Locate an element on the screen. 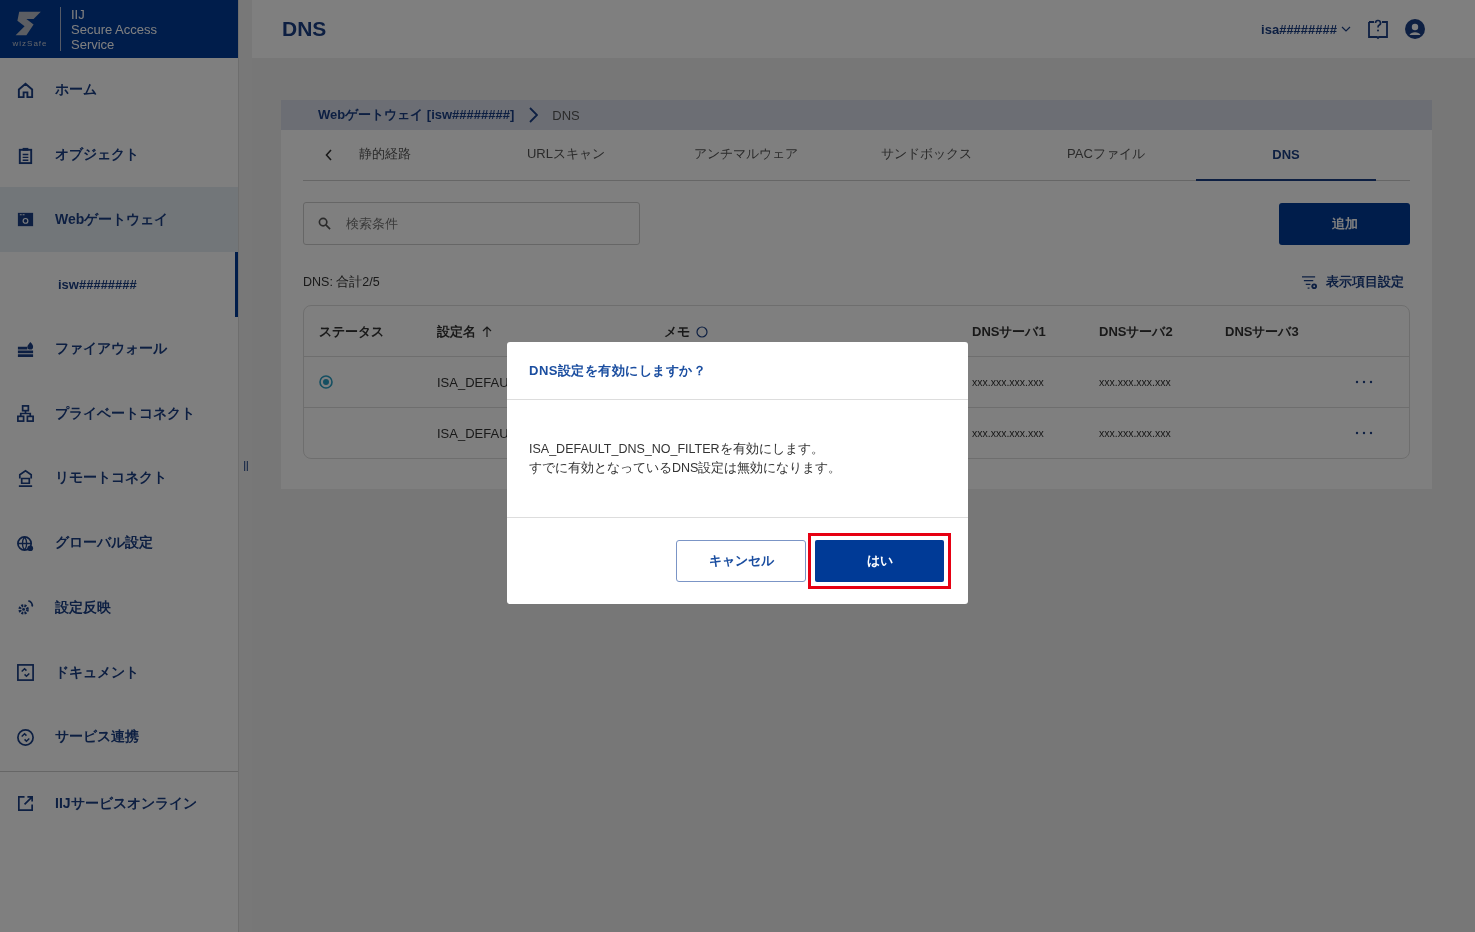 This screenshot has width=1475, height=932. tab: サンドボックス is located at coordinates (926, 155).